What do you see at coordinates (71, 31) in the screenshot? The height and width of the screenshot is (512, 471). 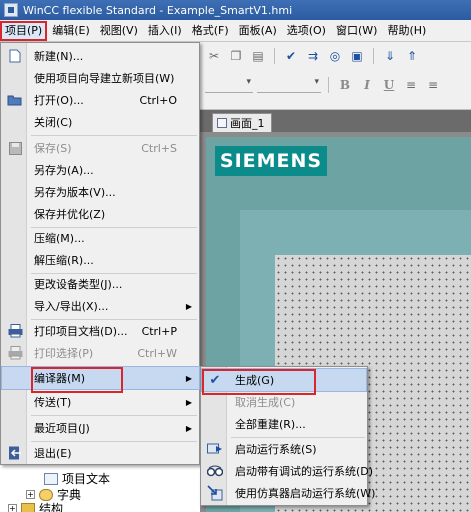 I see `menu-edit: 编辑(E)` at bounding box center [71, 31].